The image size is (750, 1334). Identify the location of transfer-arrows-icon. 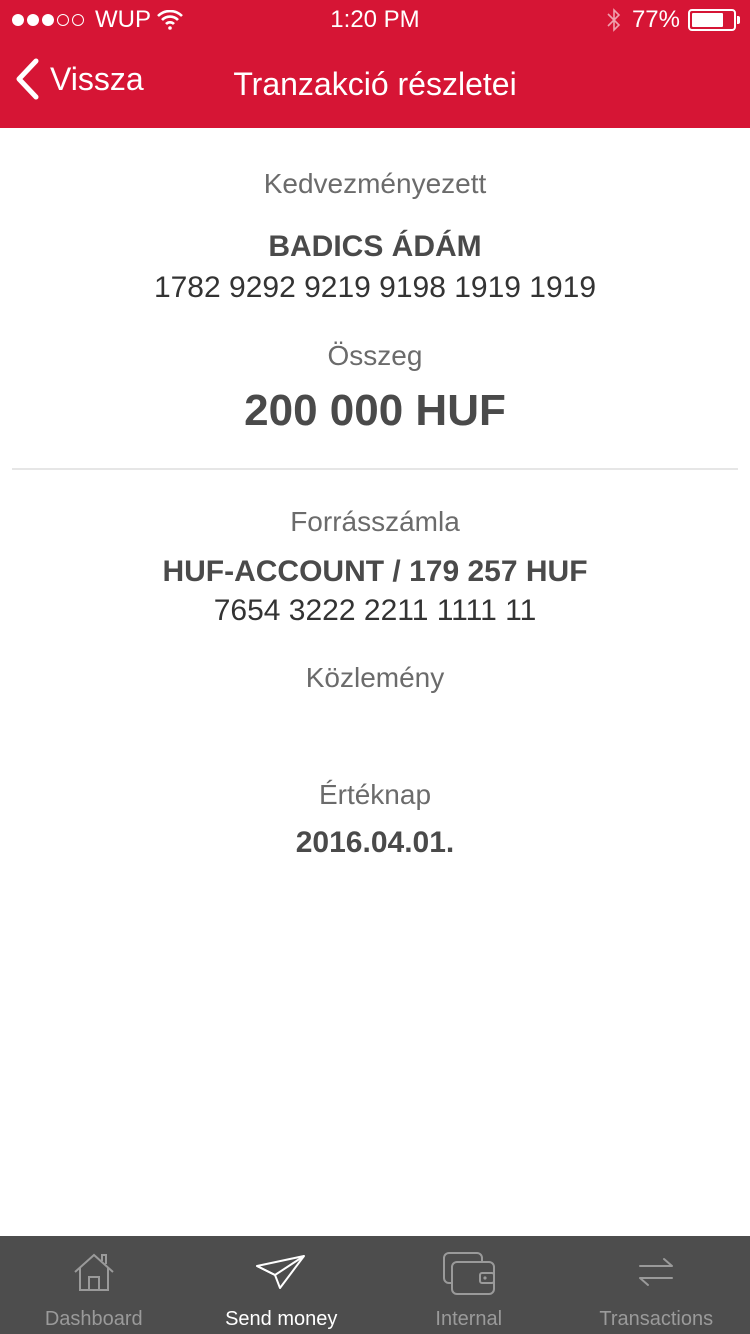
(656, 1272).